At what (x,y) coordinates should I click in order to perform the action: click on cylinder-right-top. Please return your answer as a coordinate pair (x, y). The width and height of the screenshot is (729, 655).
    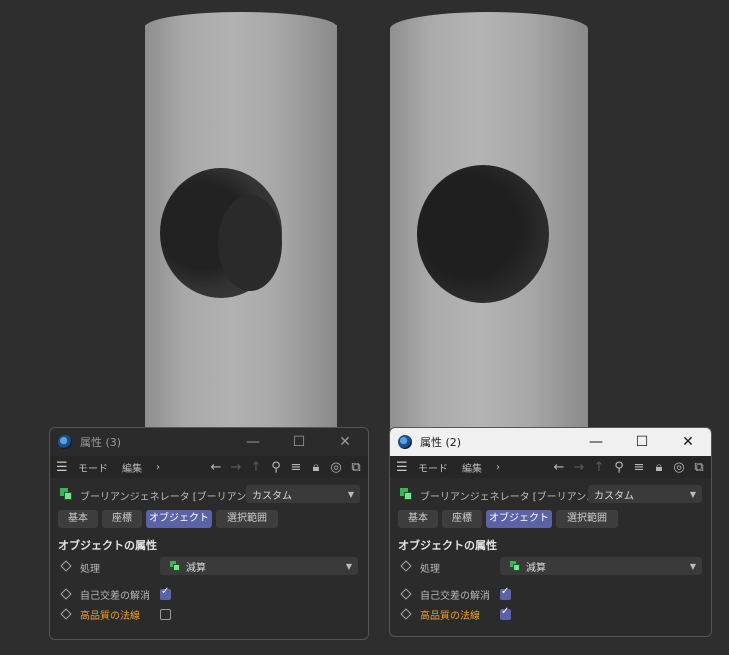
    Looking at the image, I should click on (489, 29).